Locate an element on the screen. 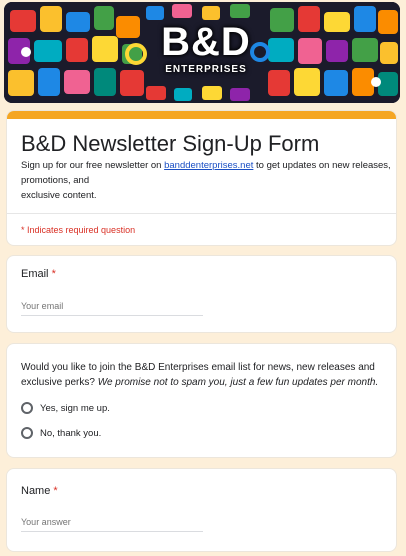 The image size is (406, 556). option-no: No, thank you. is located at coordinates (61, 433).